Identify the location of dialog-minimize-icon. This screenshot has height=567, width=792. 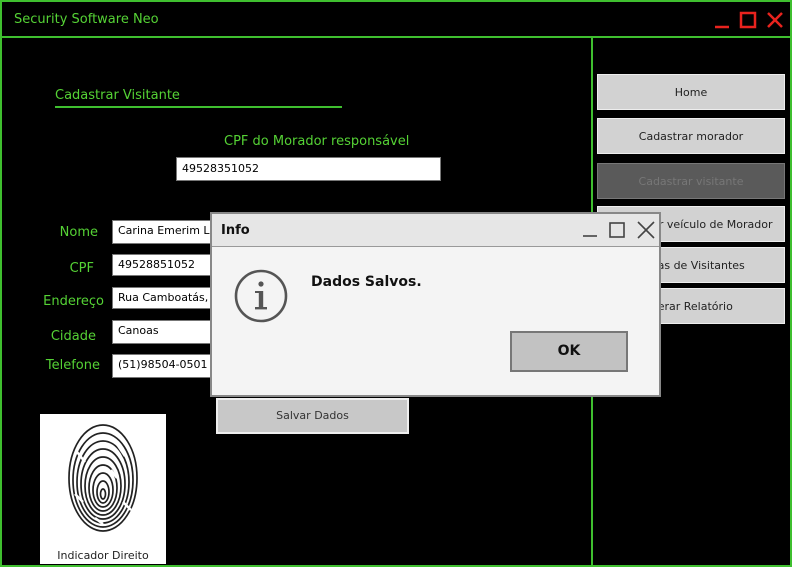
(590, 230).